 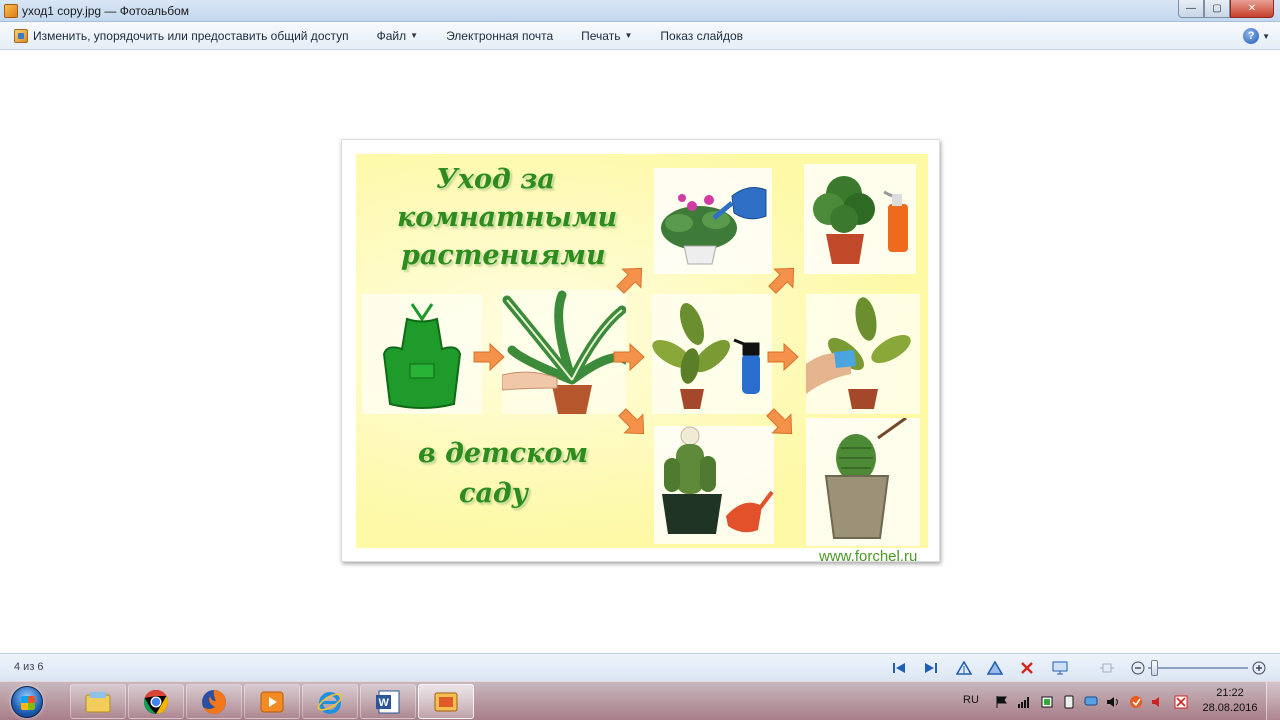 I want to click on next-icon, so click(x=931, y=668).